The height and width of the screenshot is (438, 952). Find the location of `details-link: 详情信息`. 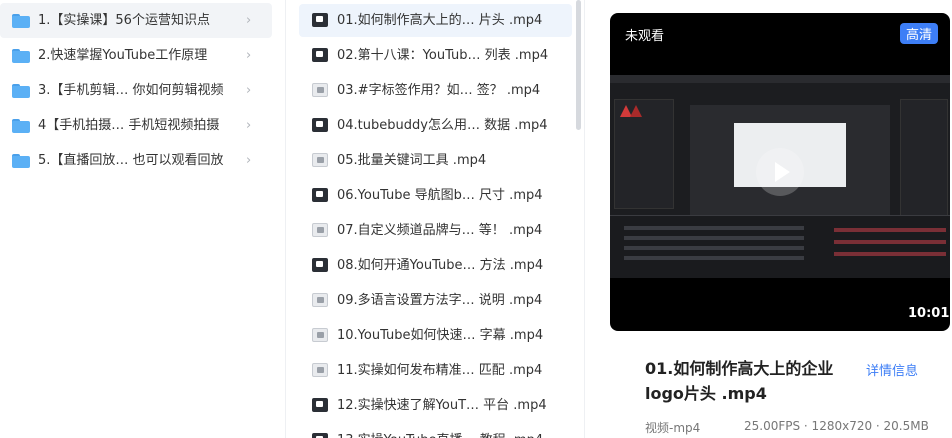

details-link: 详情信息 is located at coordinates (892, 369).